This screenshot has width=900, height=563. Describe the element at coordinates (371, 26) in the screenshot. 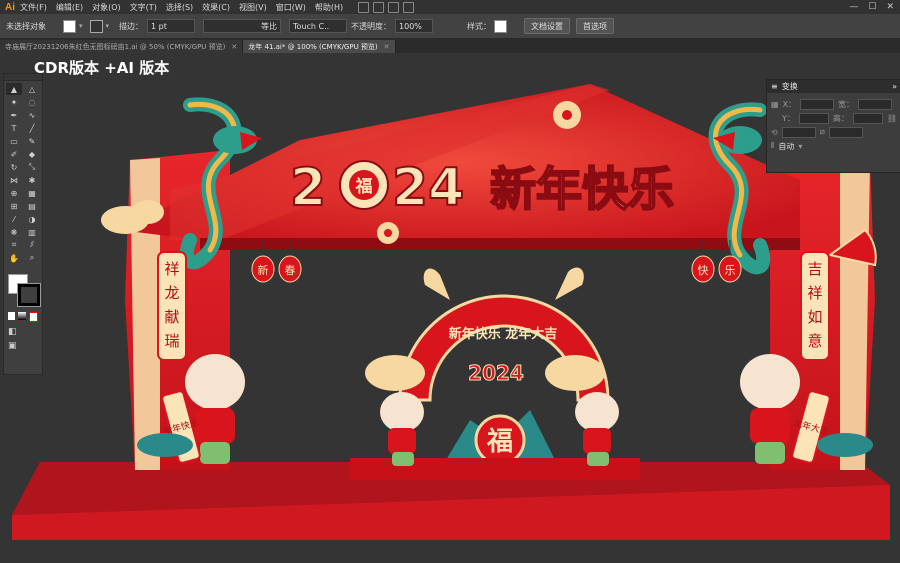

I see `opacity-label: 不透明度：` at that location.